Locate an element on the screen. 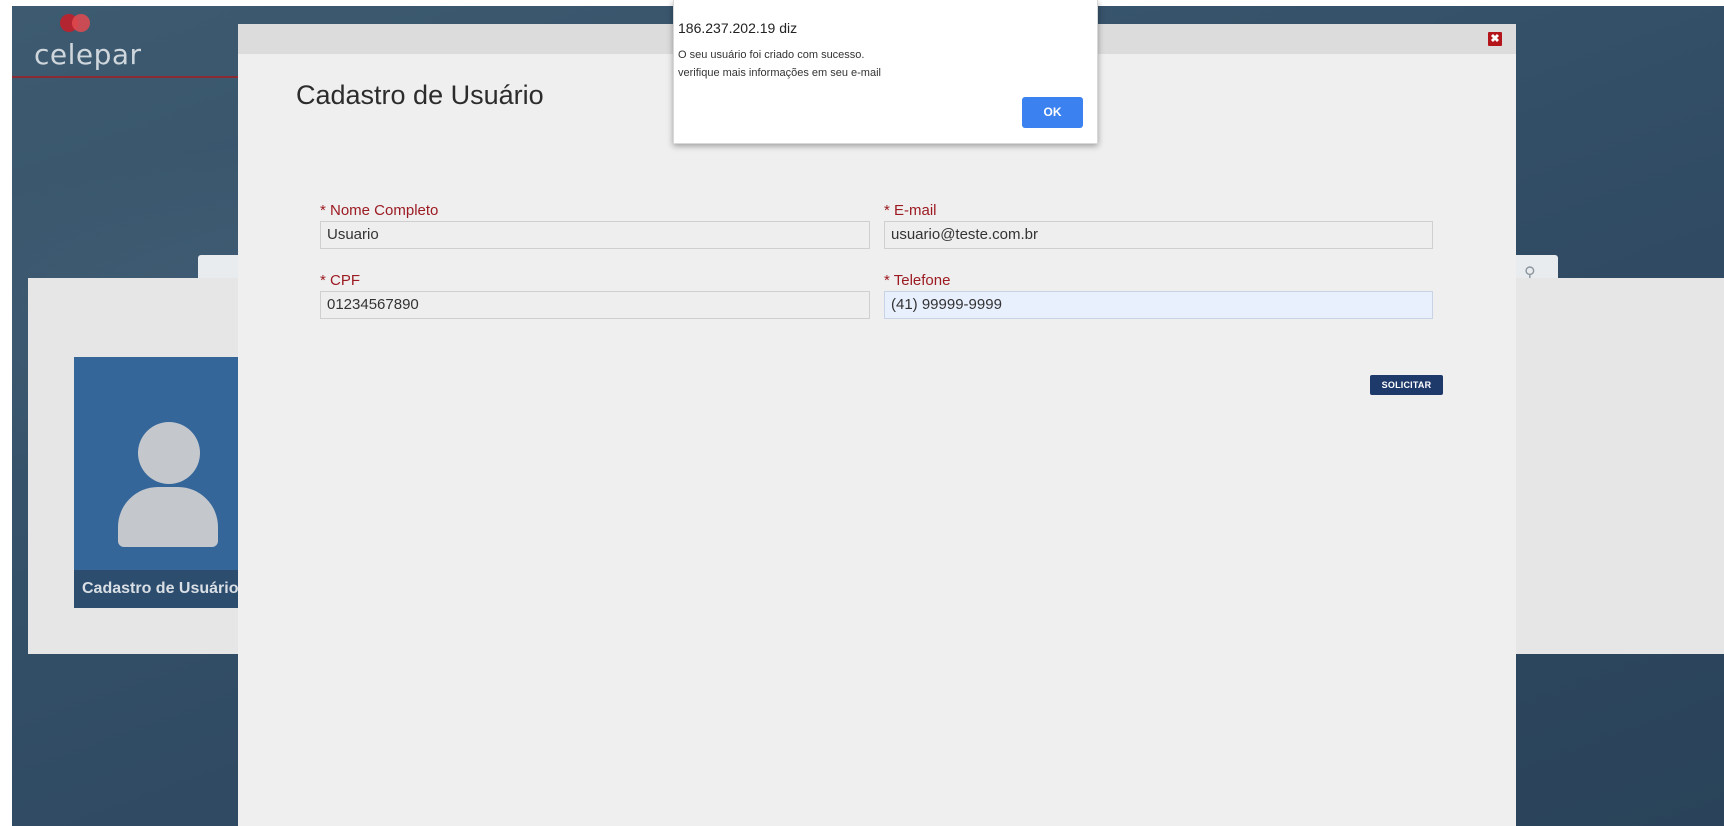  email-input: usuario@teste.com.br is located at coordinates (1158, 235).